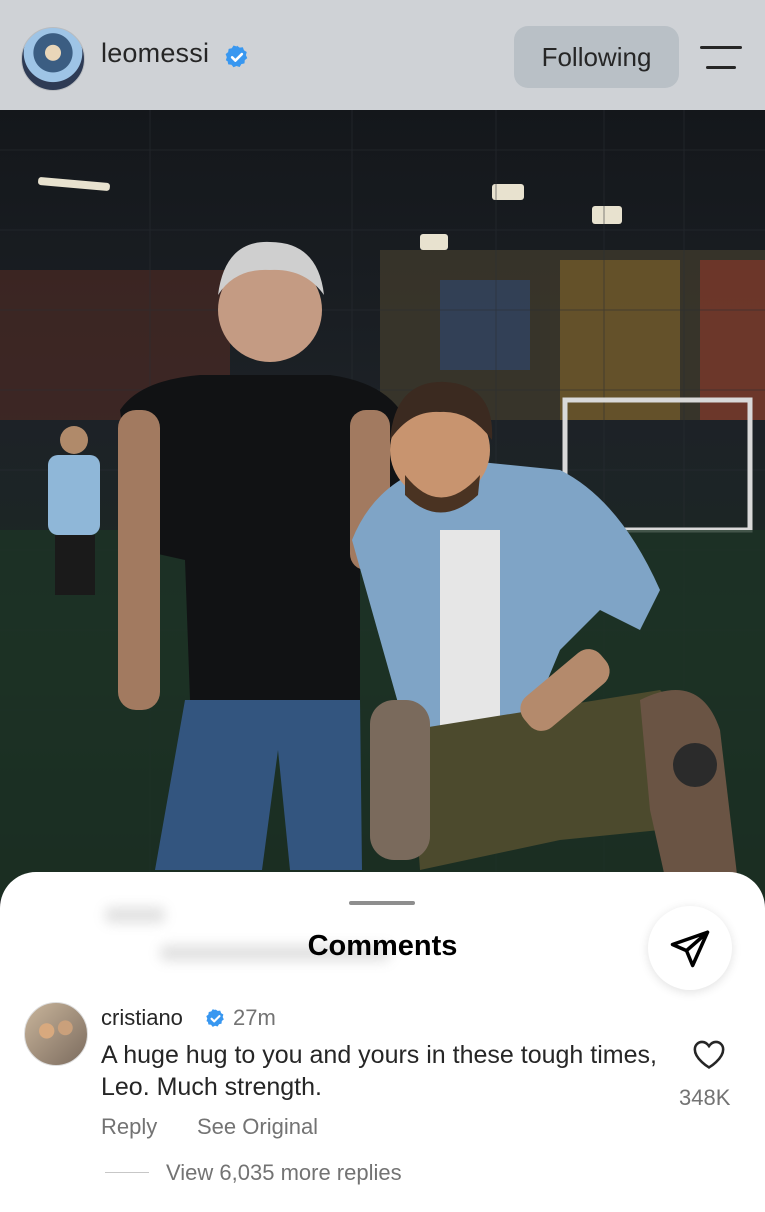 This screenshot has height=1212, width=765. Describe the element at coordinates (382, 55) in the screenshot. I see `profile-header: leomessi Following` at that location.